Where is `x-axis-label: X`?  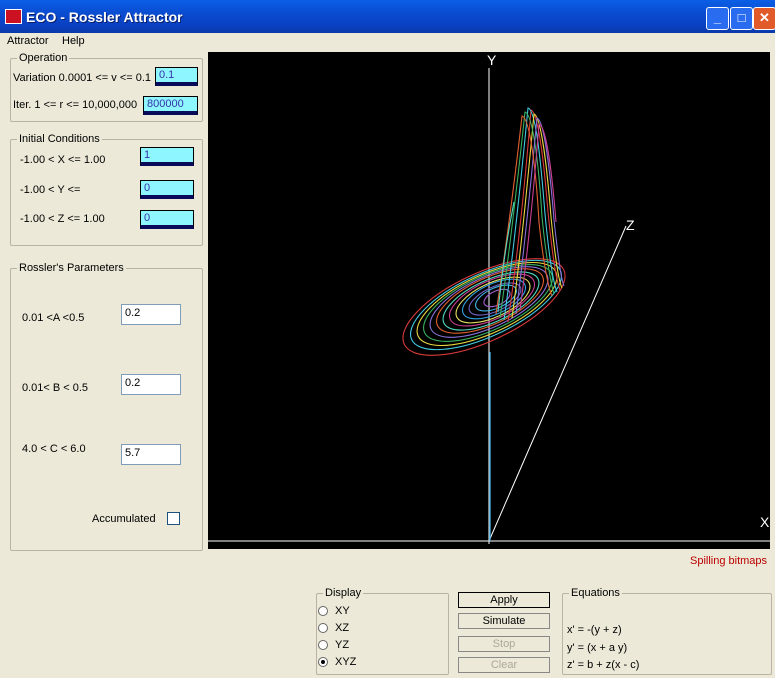
x-axis-label: X is located at coordinates (765, 522).